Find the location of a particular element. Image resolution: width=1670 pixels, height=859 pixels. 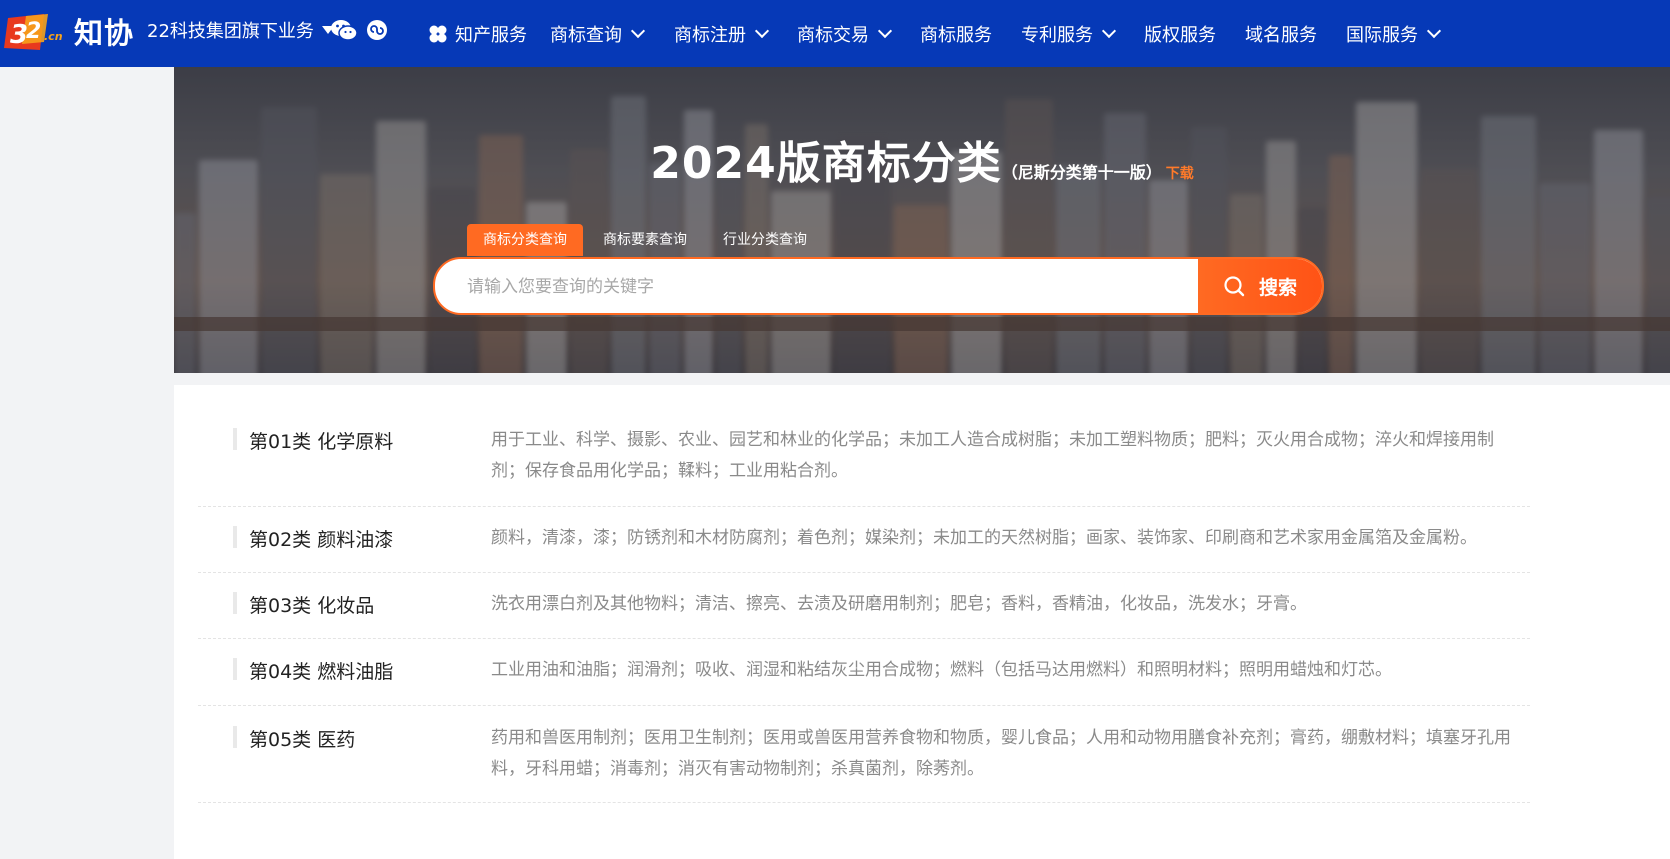

nav-domain-service: 域名服务 is located at coordinates (1281, 33).